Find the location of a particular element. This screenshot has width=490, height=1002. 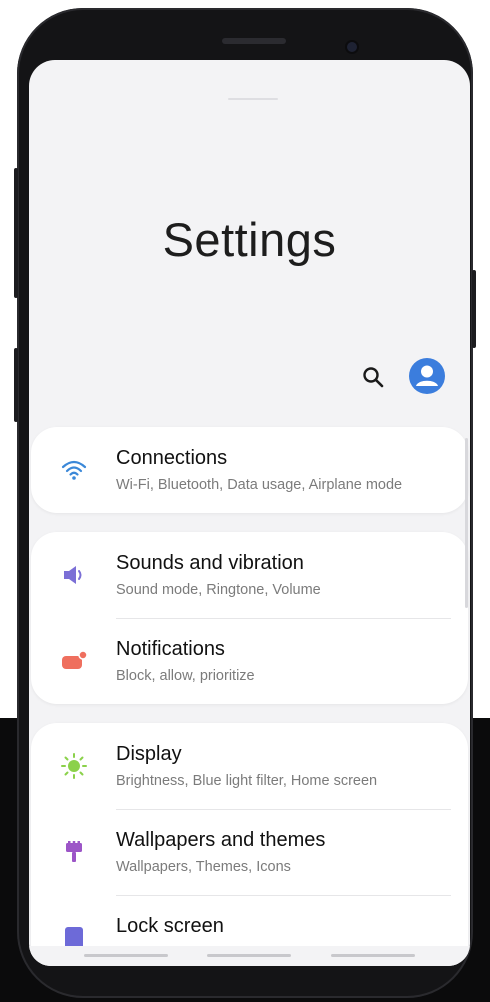

item-title: Notifications is located at coordinates (170, 649).